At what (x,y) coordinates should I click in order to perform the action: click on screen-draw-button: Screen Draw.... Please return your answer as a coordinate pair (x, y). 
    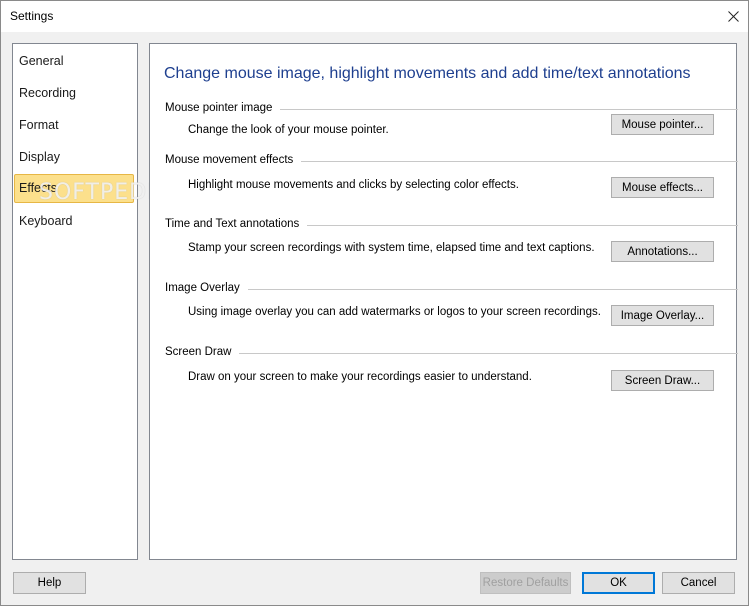
    Looking at the image, I should click on (662, 380).